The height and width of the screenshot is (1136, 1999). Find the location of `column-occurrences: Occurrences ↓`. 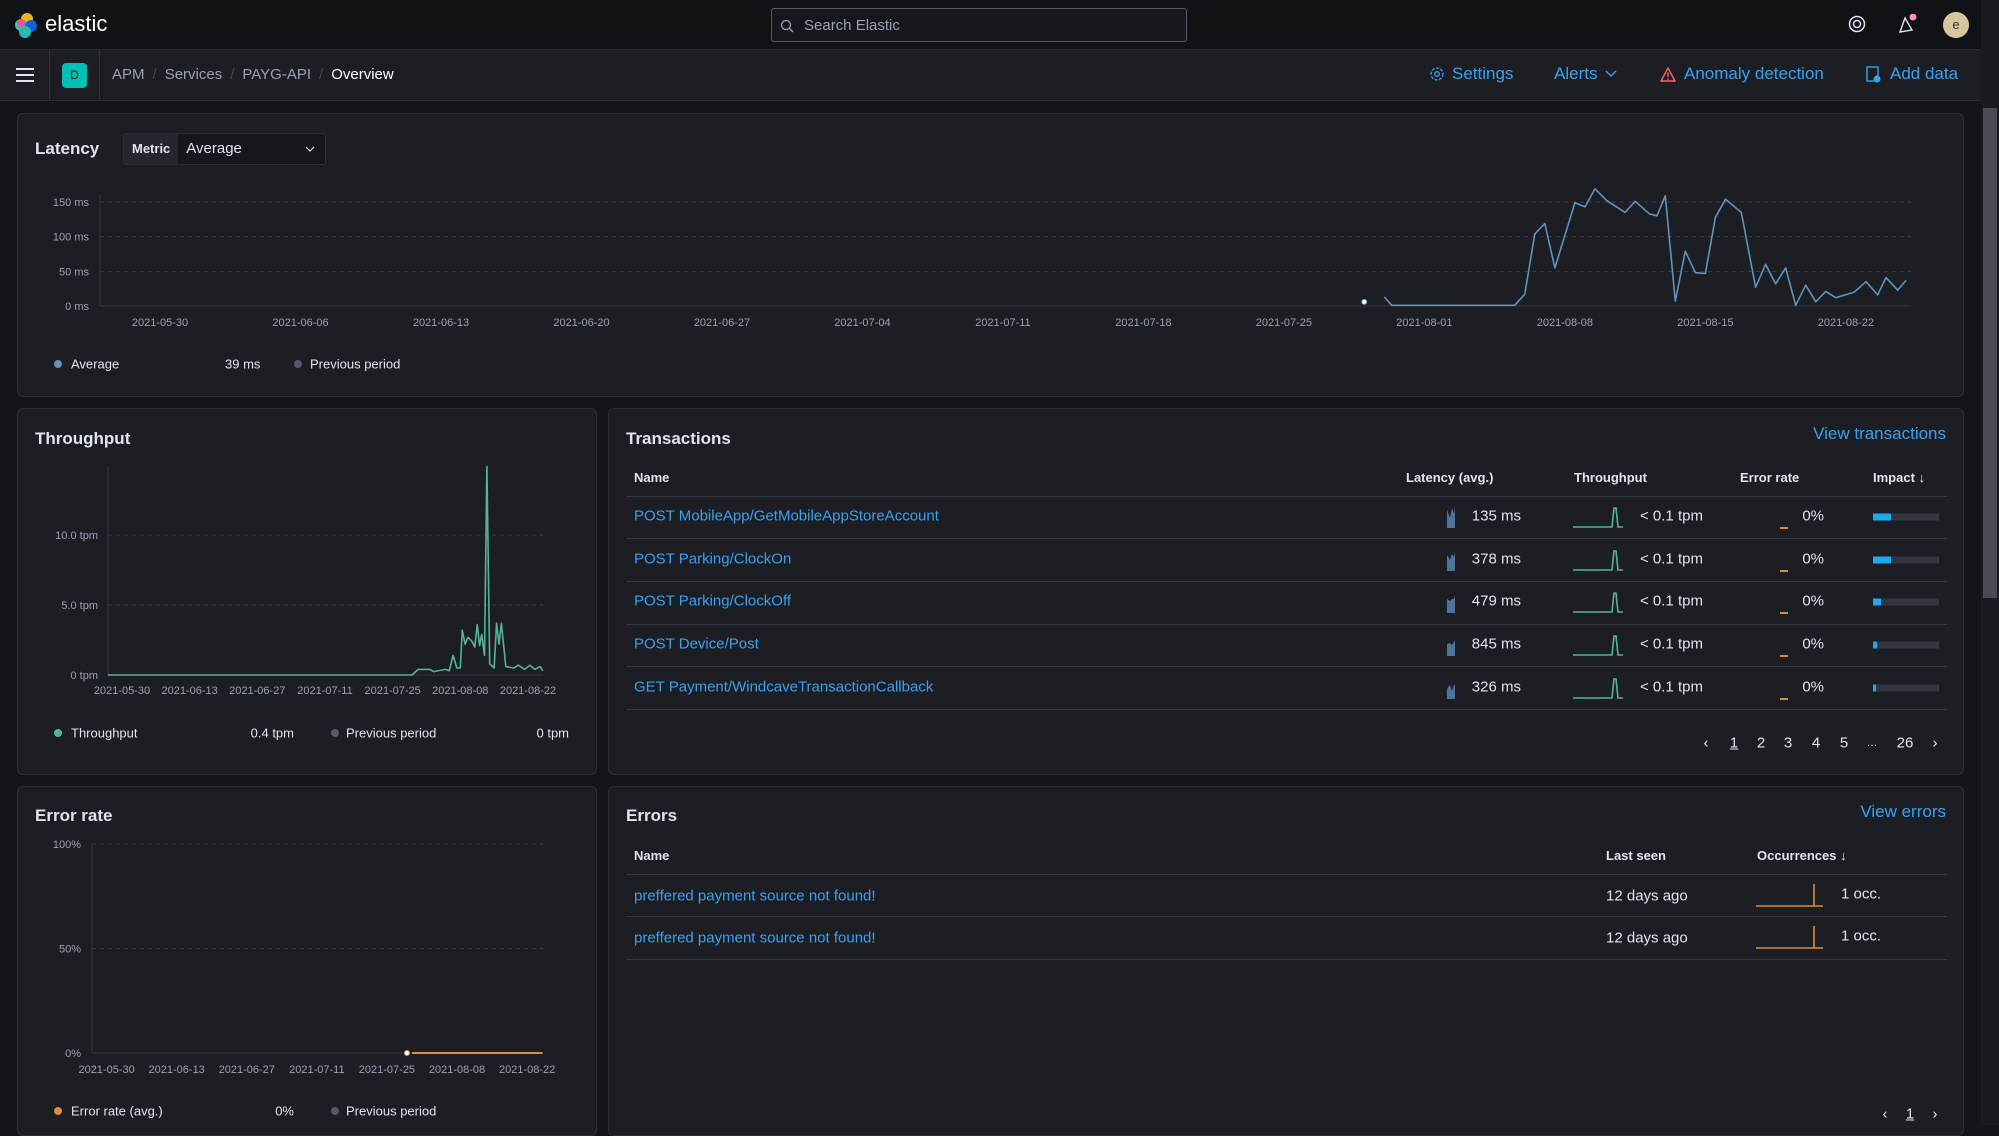

column-occurrences: Occurrences ↓ is located at coordinates (1802, 855).